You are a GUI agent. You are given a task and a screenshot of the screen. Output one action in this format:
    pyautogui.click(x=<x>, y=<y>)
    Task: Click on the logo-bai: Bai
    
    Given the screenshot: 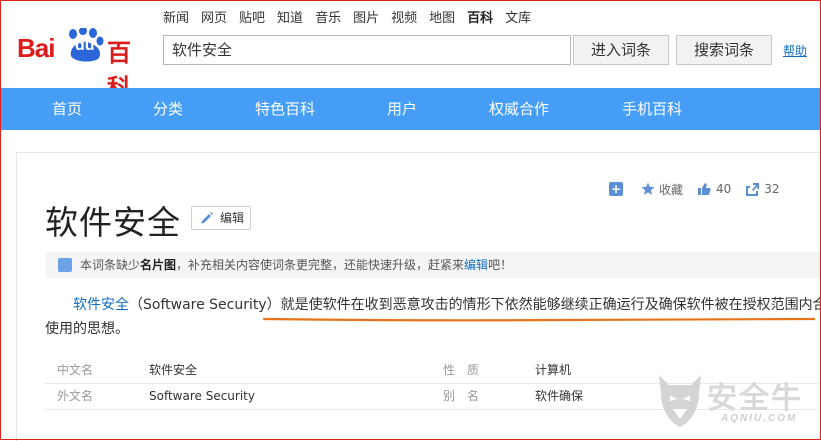 What is the action you would take?
    pyautogui.click(x=36, y=48)
    